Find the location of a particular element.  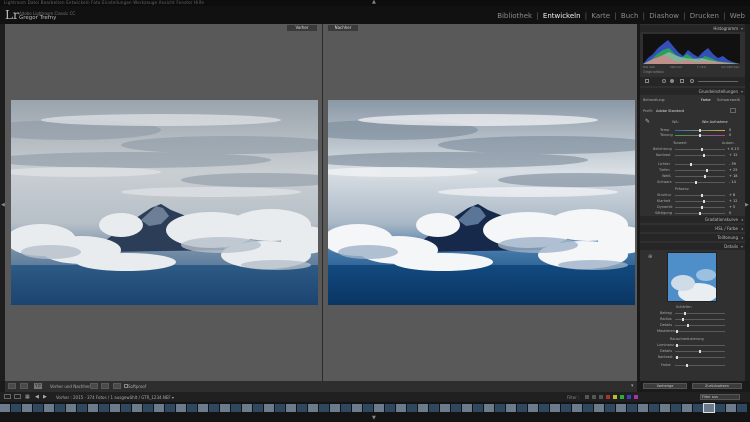

swap-before-after-button is located at coordinates (117, 386).